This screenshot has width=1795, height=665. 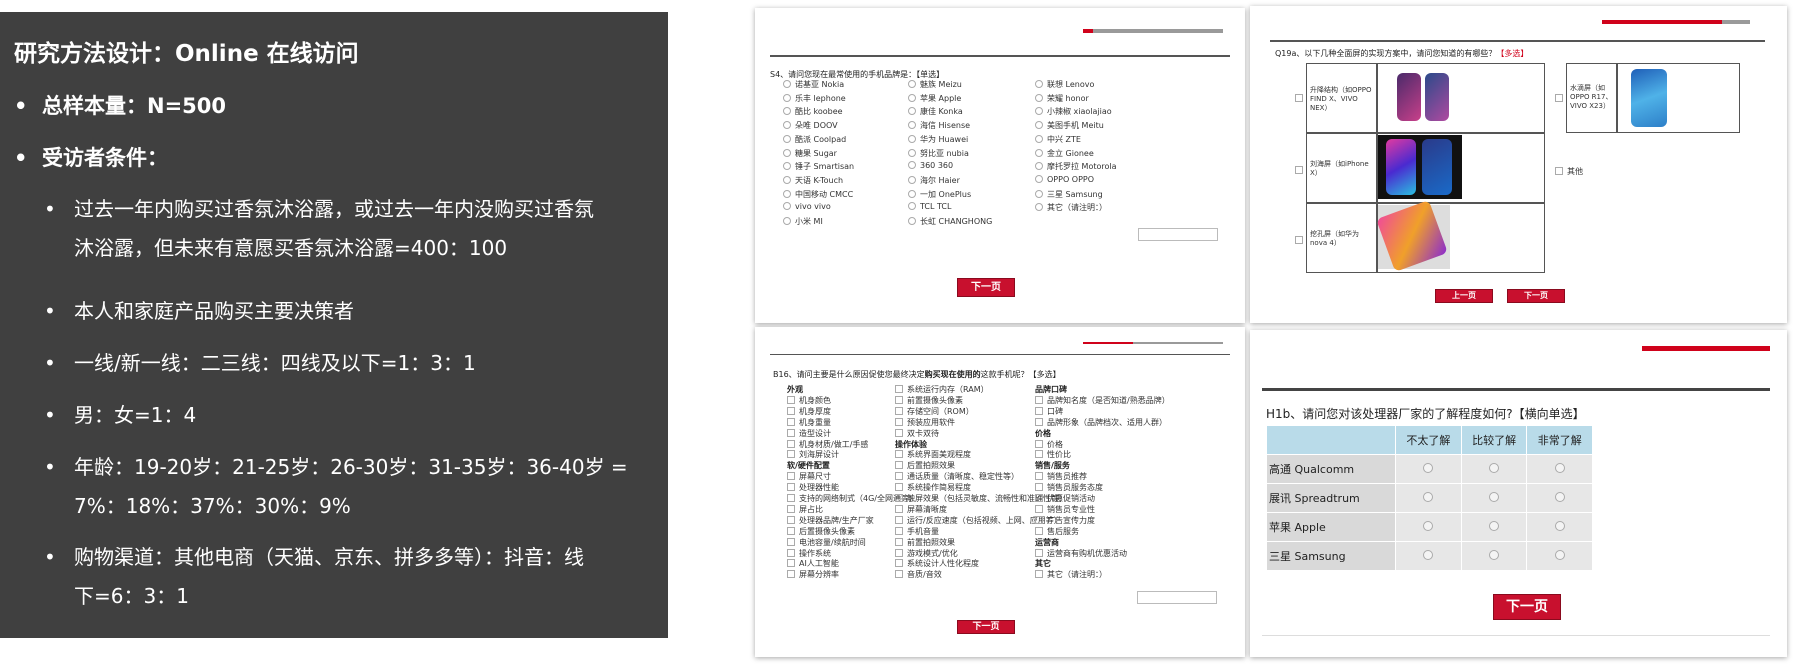 I want to click on checkbox-option: 造型设计, so click(x=809, y=433).